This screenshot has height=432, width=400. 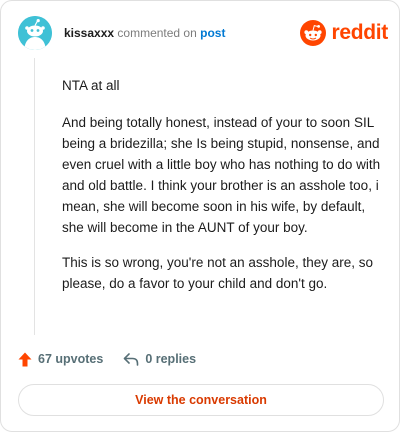 I want to click on post-link: post, so click(x=212, y=33).